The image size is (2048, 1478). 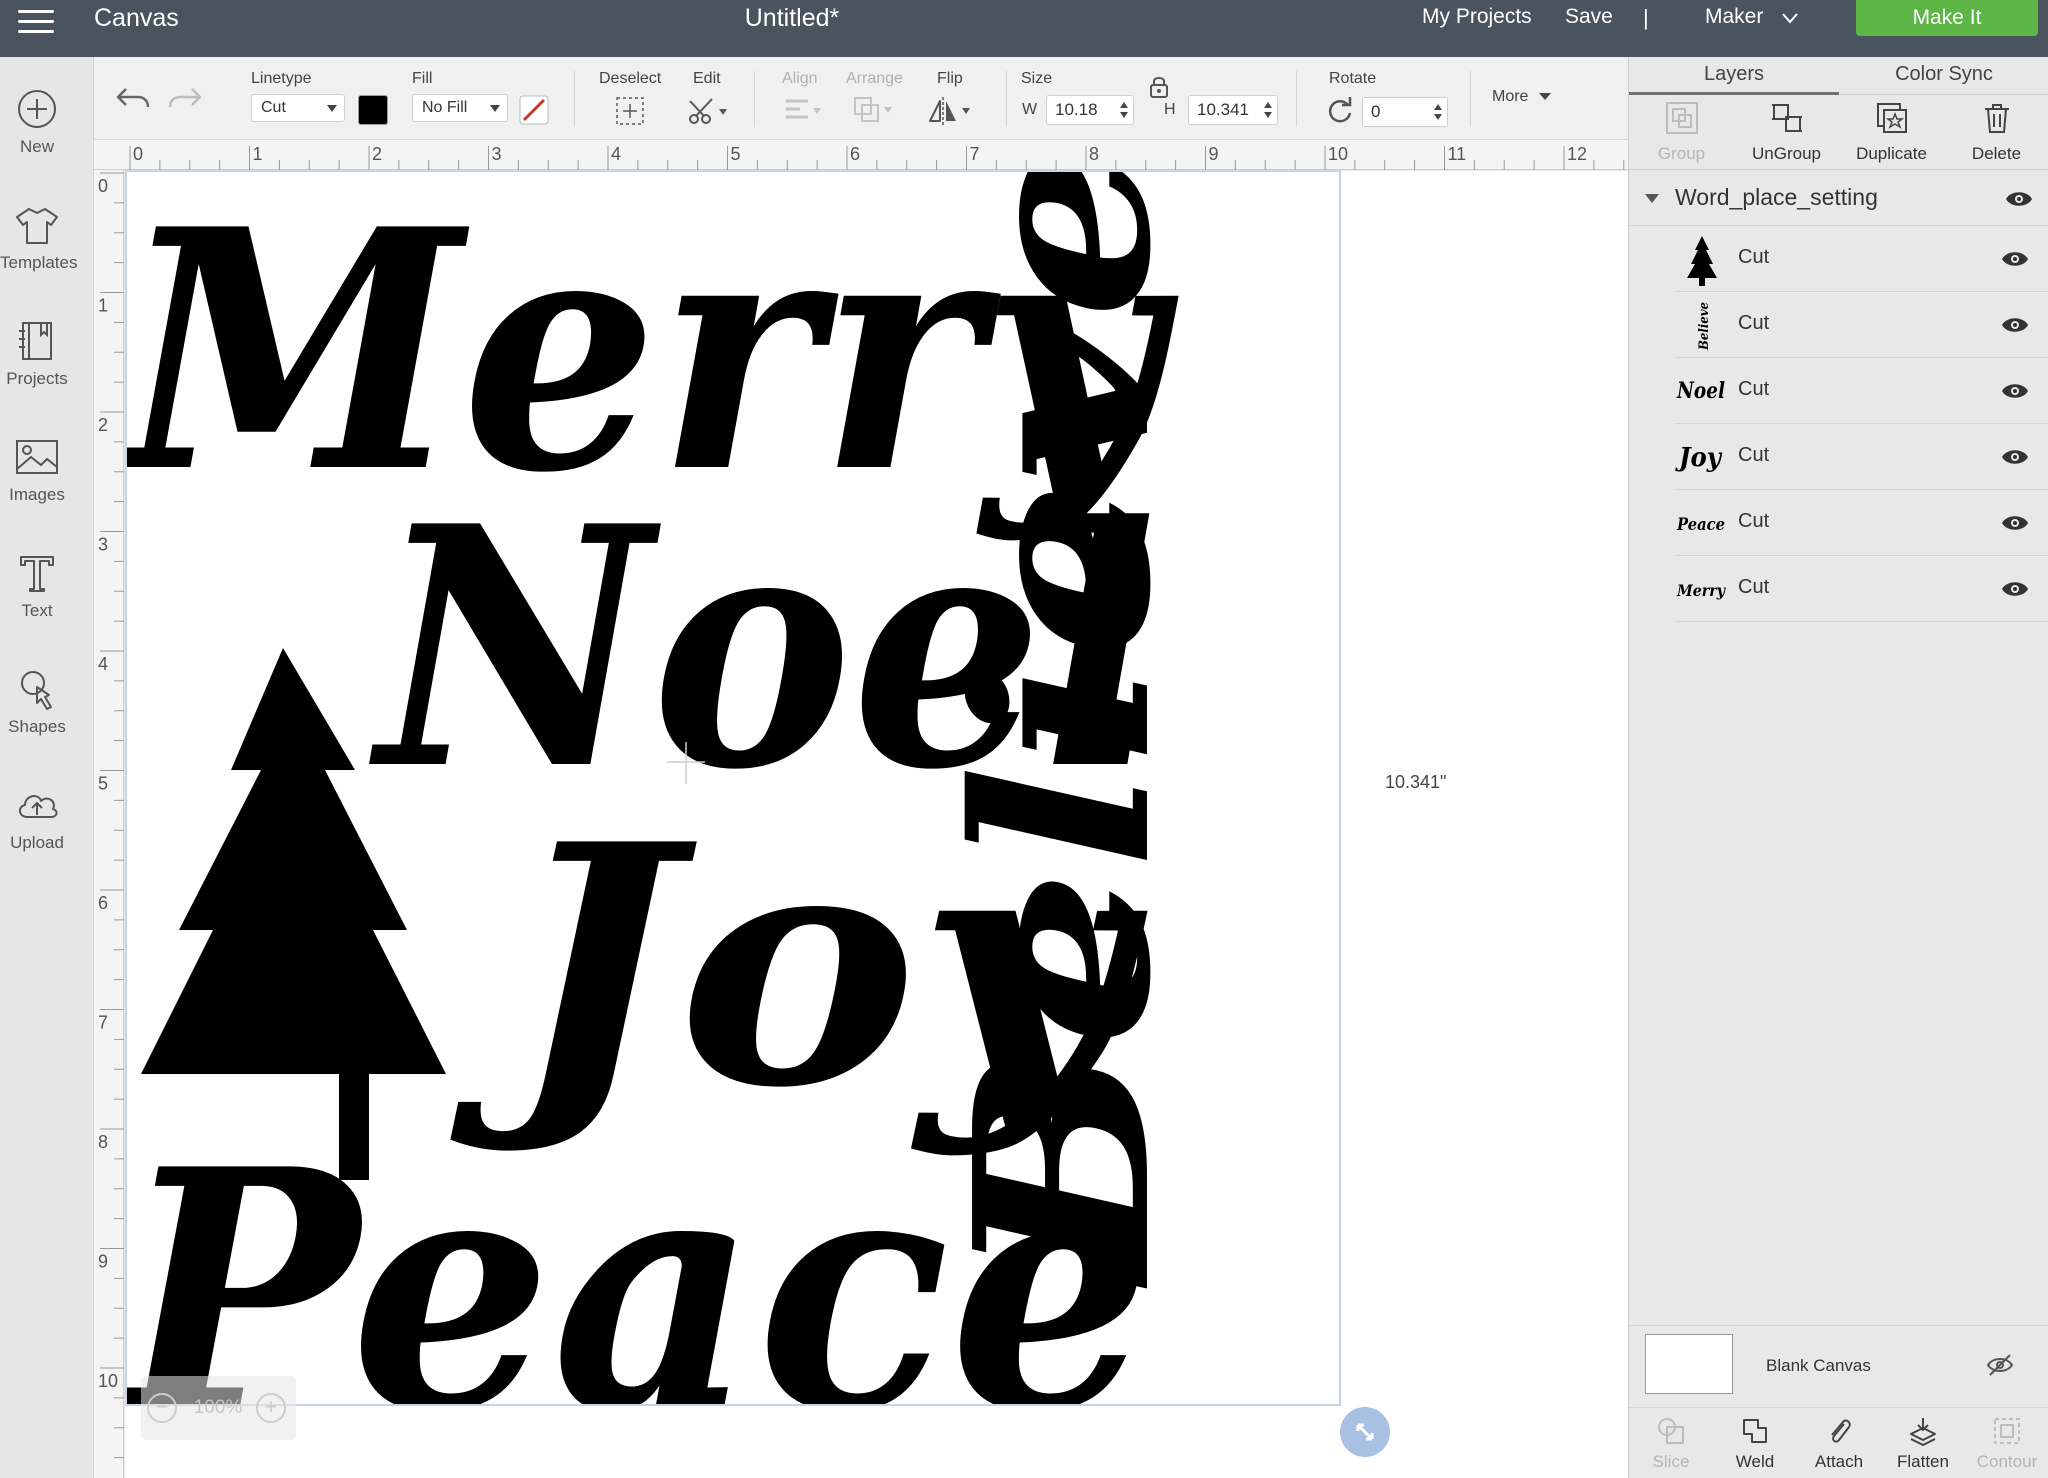 I want to click on nav-images: Images, so click(x=47, y=483).